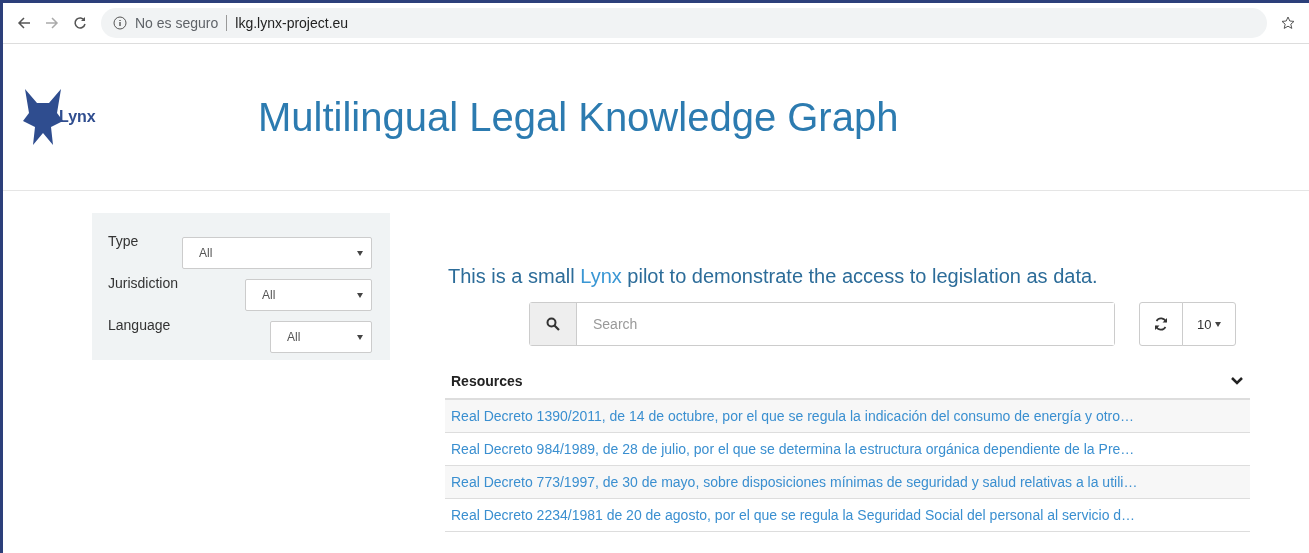  What do you see at coordinates (177, 23) in the screenshot?
I see `security-label: No es seguro` at bounding box center [177, 23].